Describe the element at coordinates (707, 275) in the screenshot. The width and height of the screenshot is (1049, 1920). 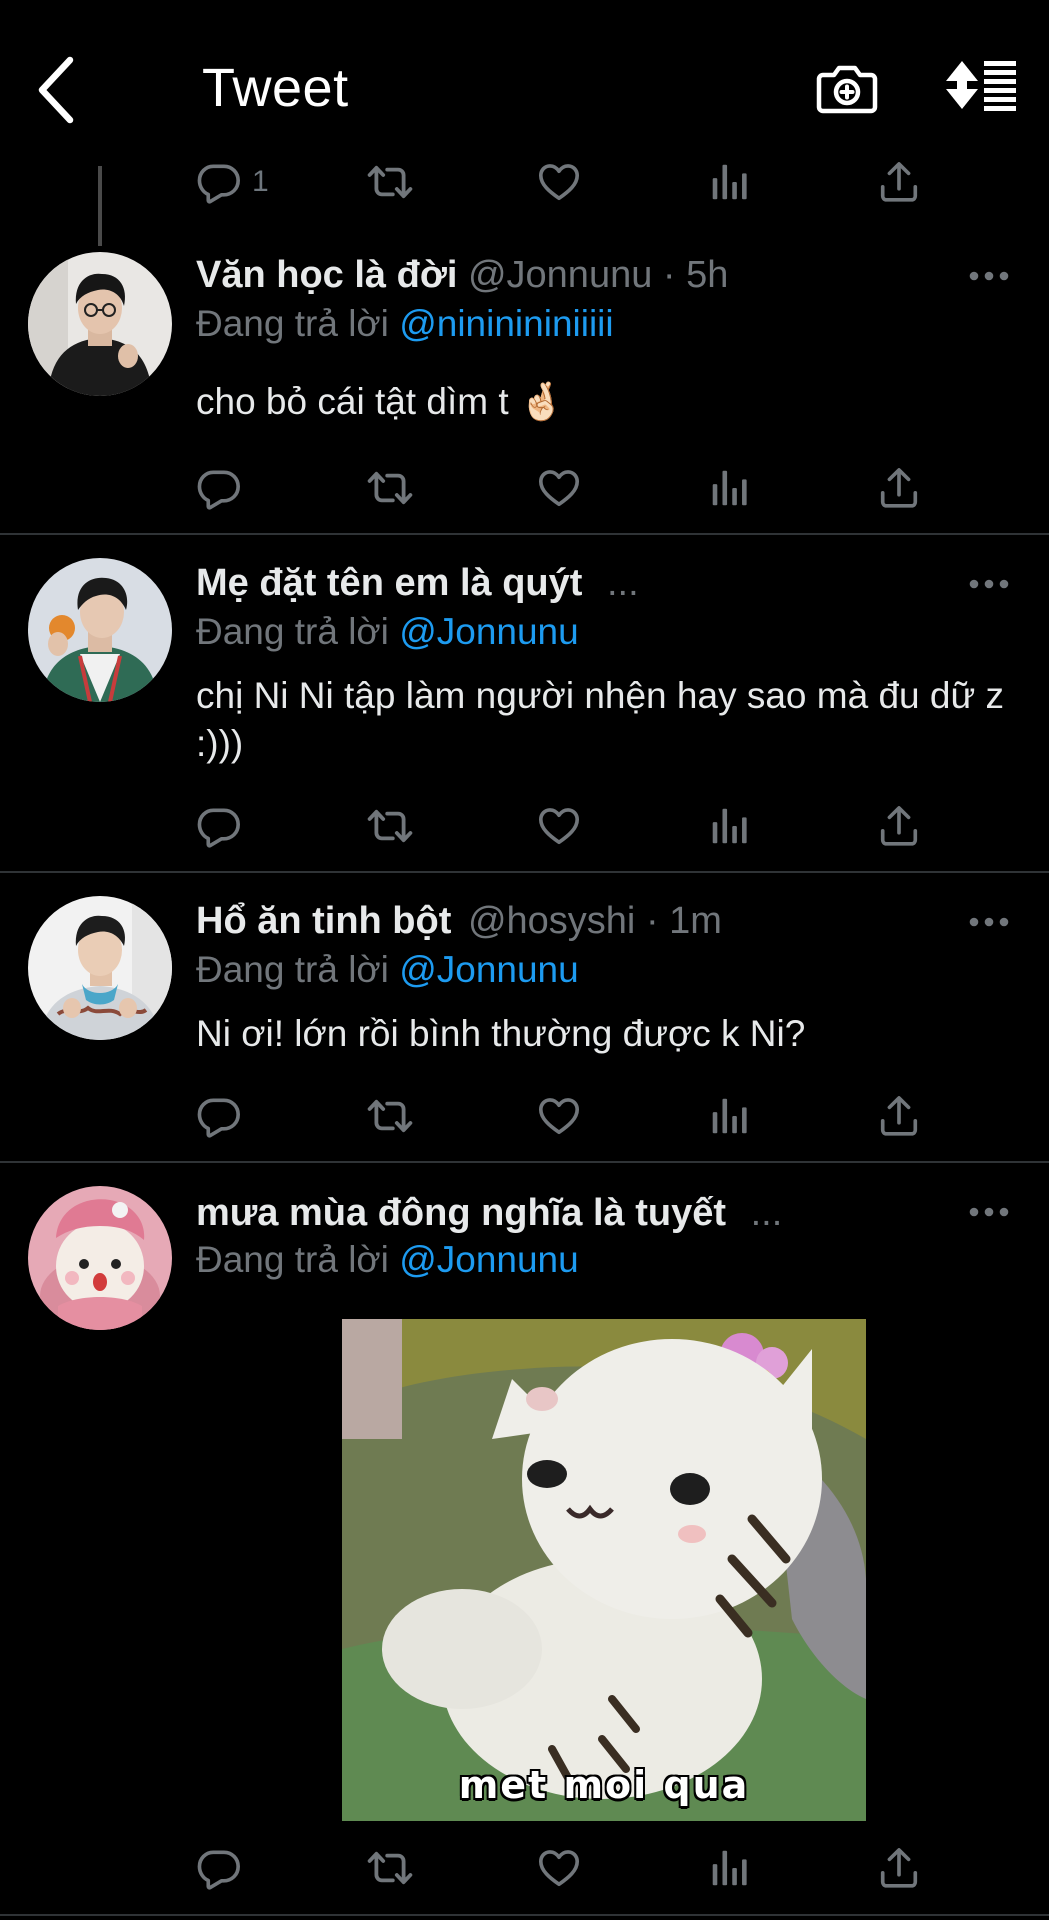
I see `timestamp: 5h` at that location.